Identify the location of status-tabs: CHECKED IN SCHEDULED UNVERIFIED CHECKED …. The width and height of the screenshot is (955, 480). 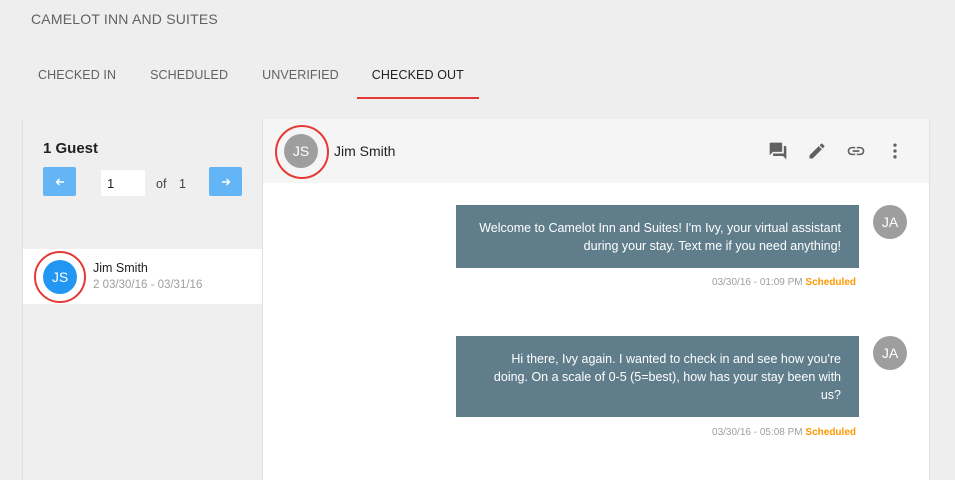
(250, 77).